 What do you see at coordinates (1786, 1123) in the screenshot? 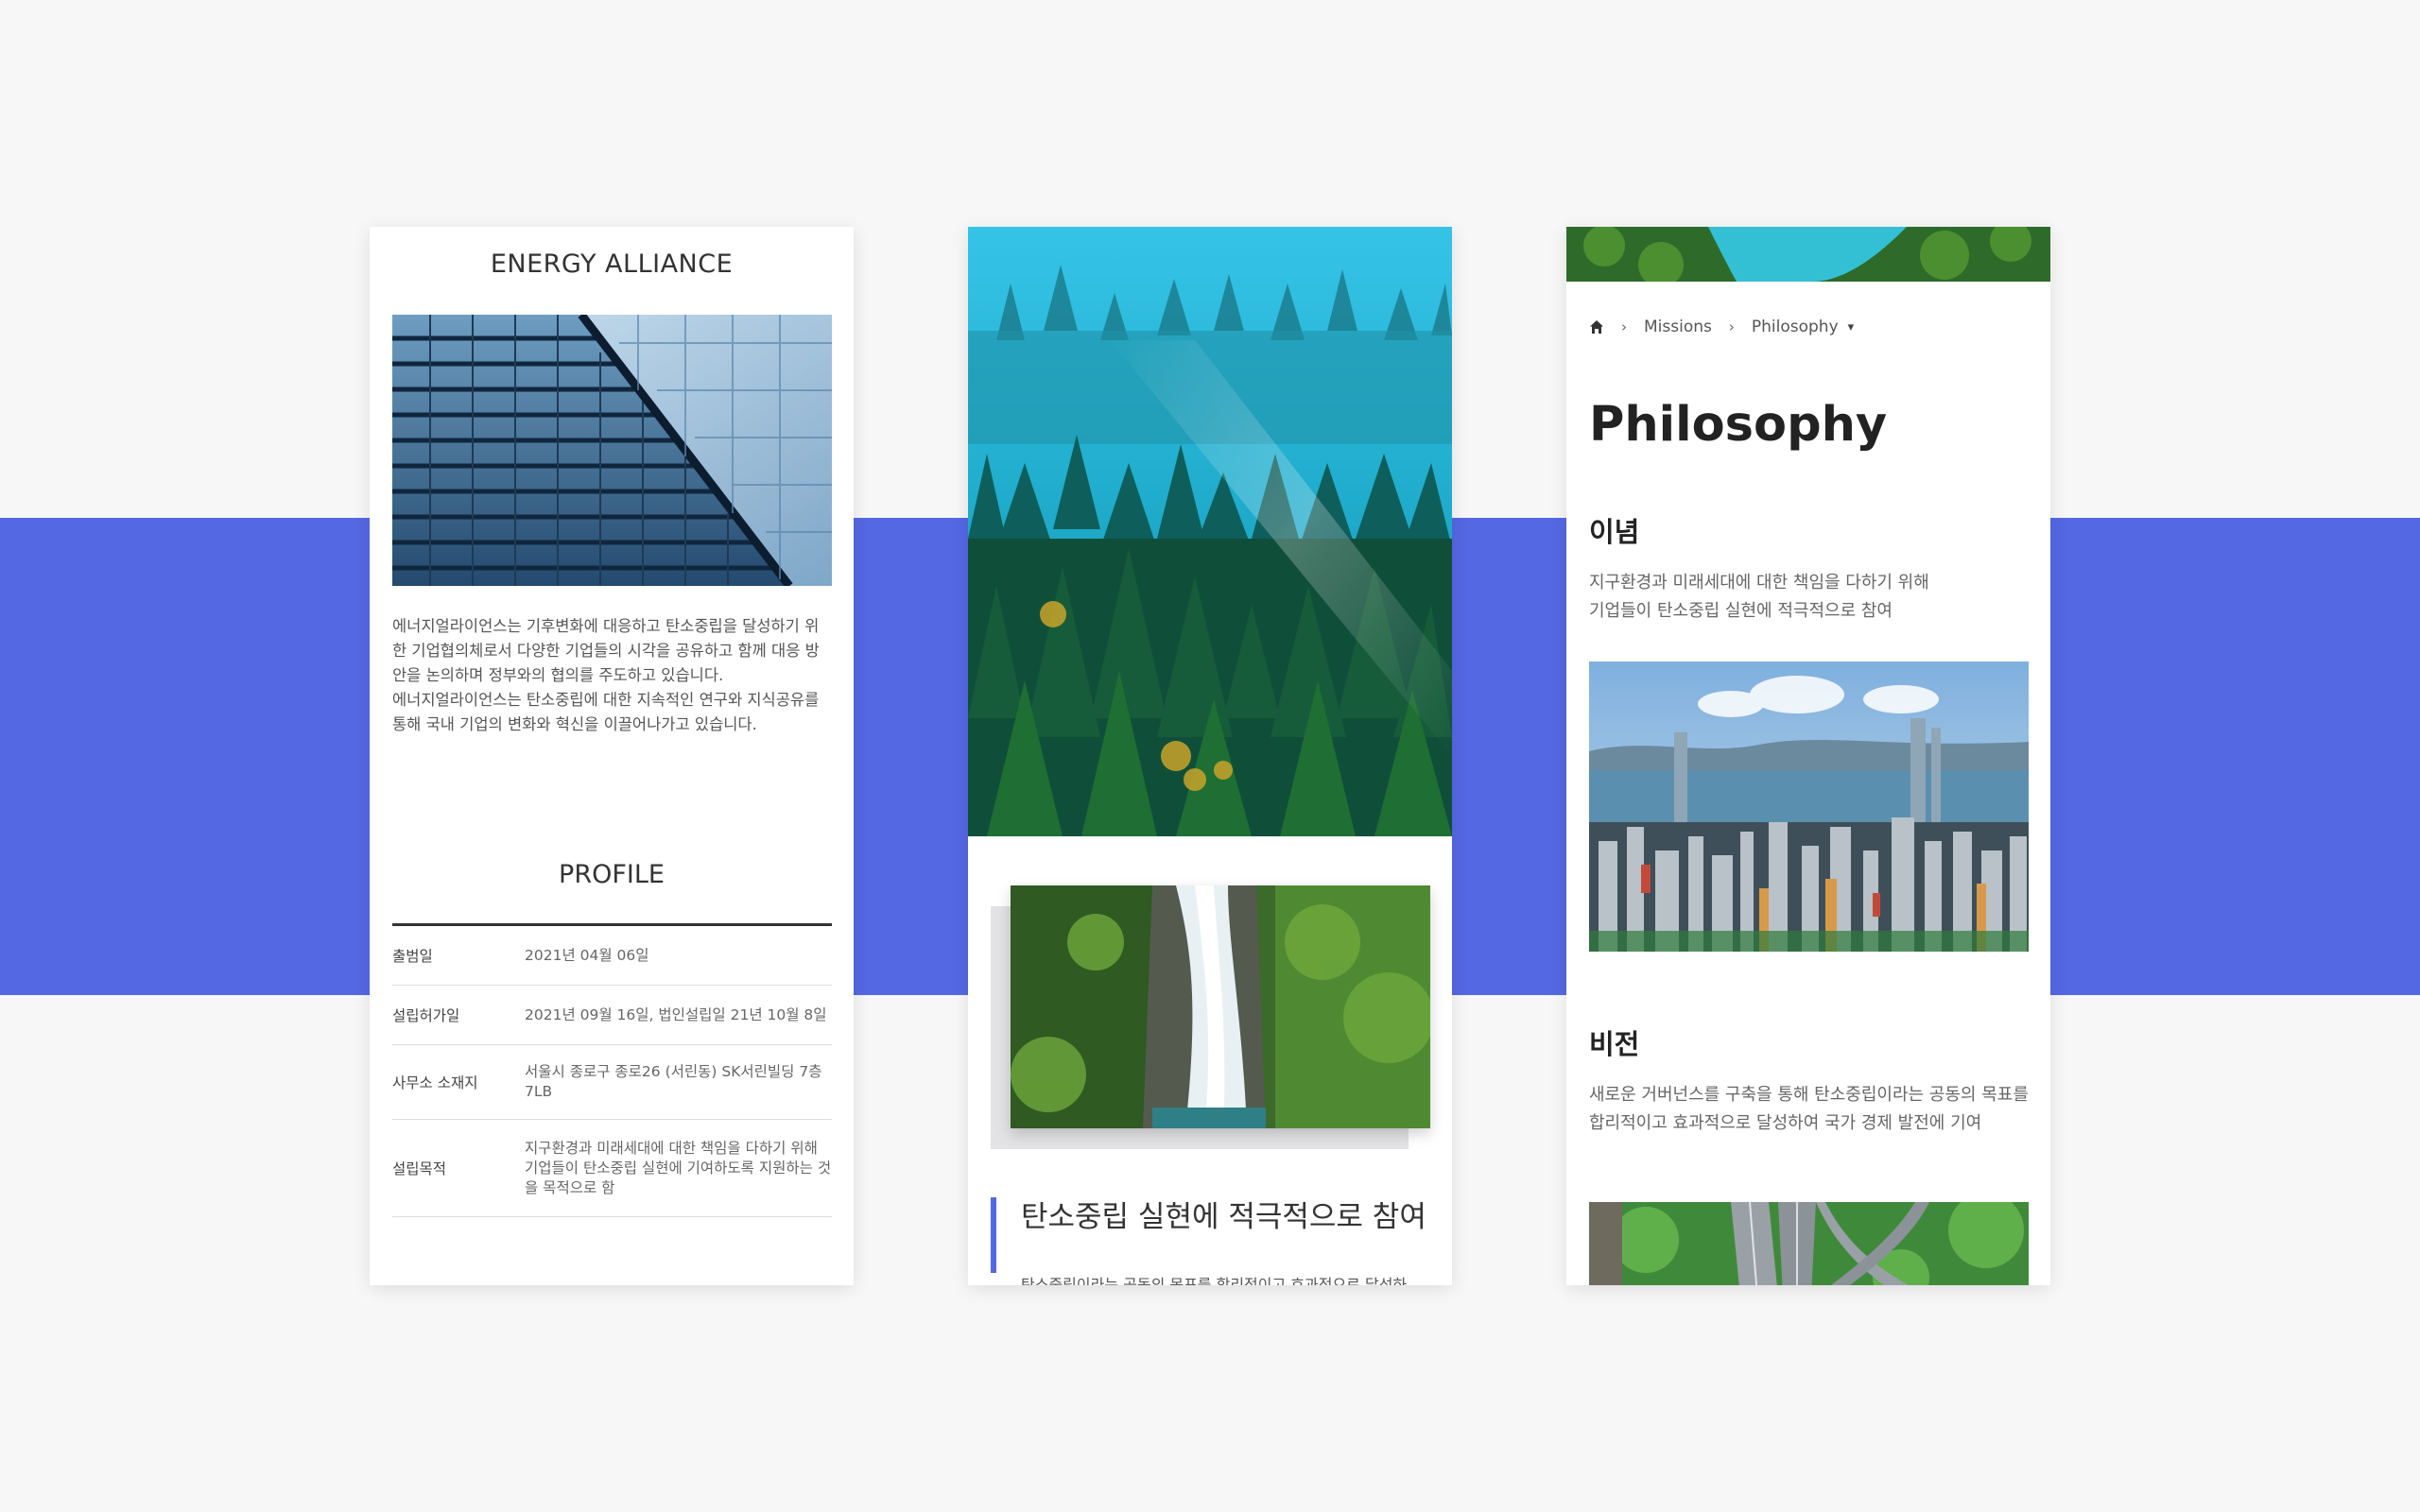
I see `section-line: 합리적이고 효과적으로 달성하여 국가 경제 발전에 기여` at bounding box center [1786, 1123].